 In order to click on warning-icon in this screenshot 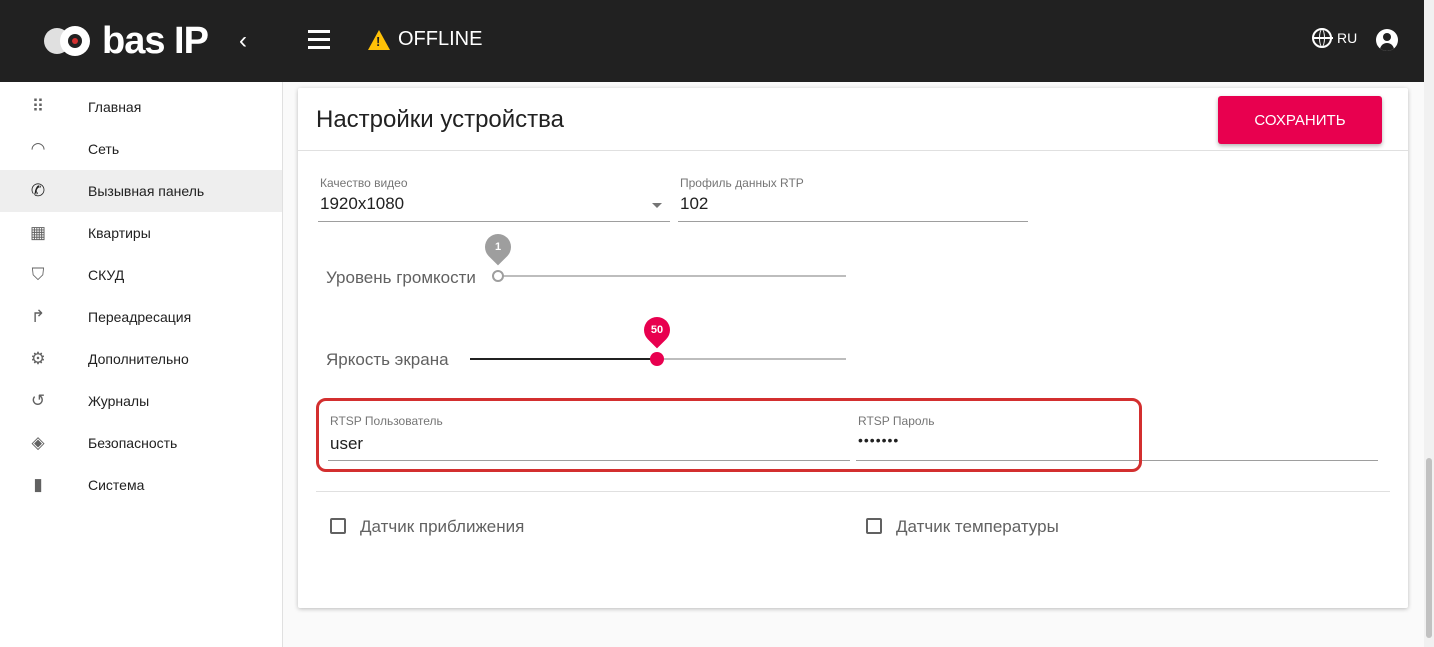, I will do `click(379, 39)`.